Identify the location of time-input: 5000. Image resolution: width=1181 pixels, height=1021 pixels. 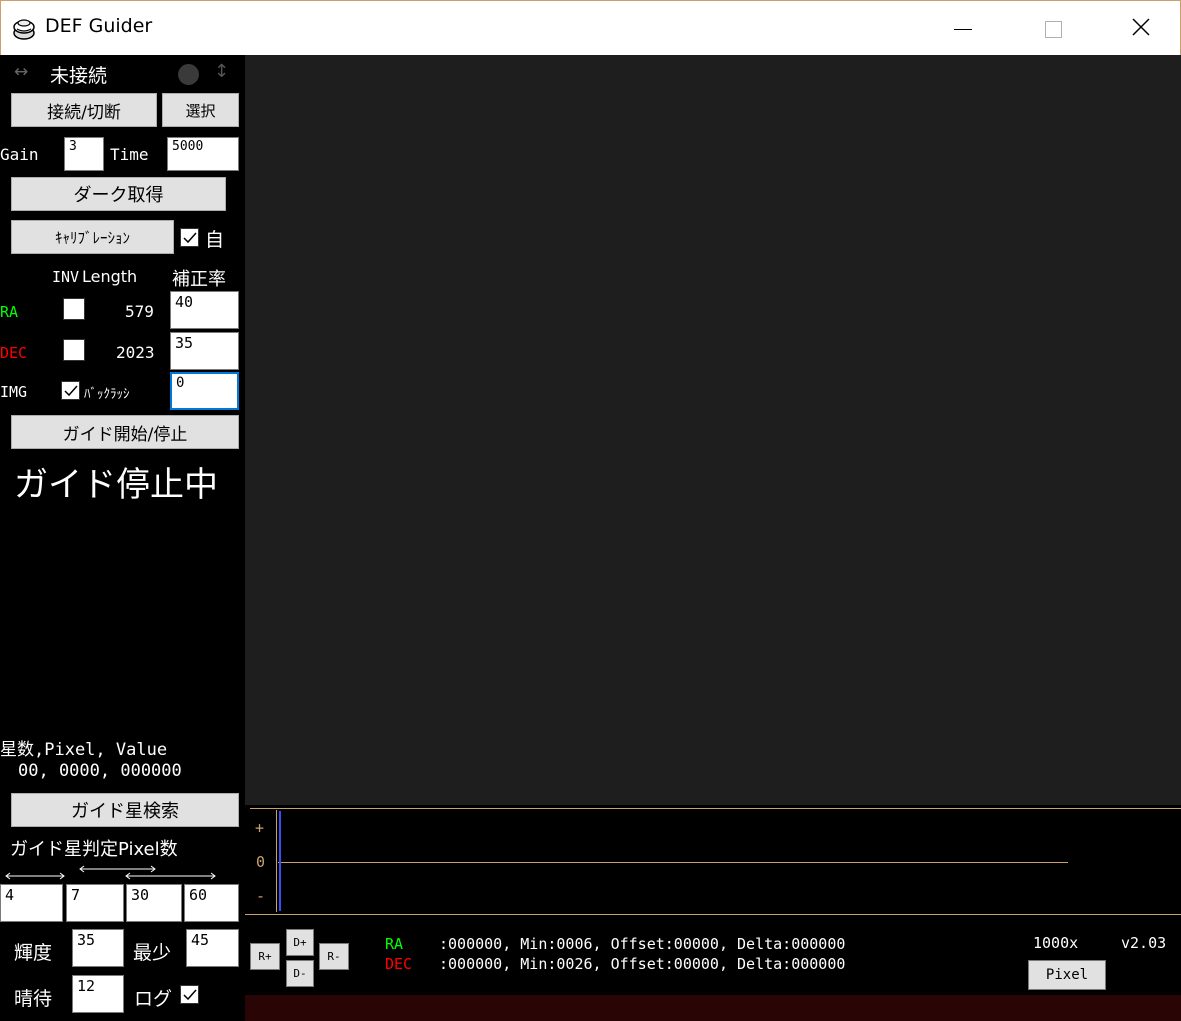
(203, 154).